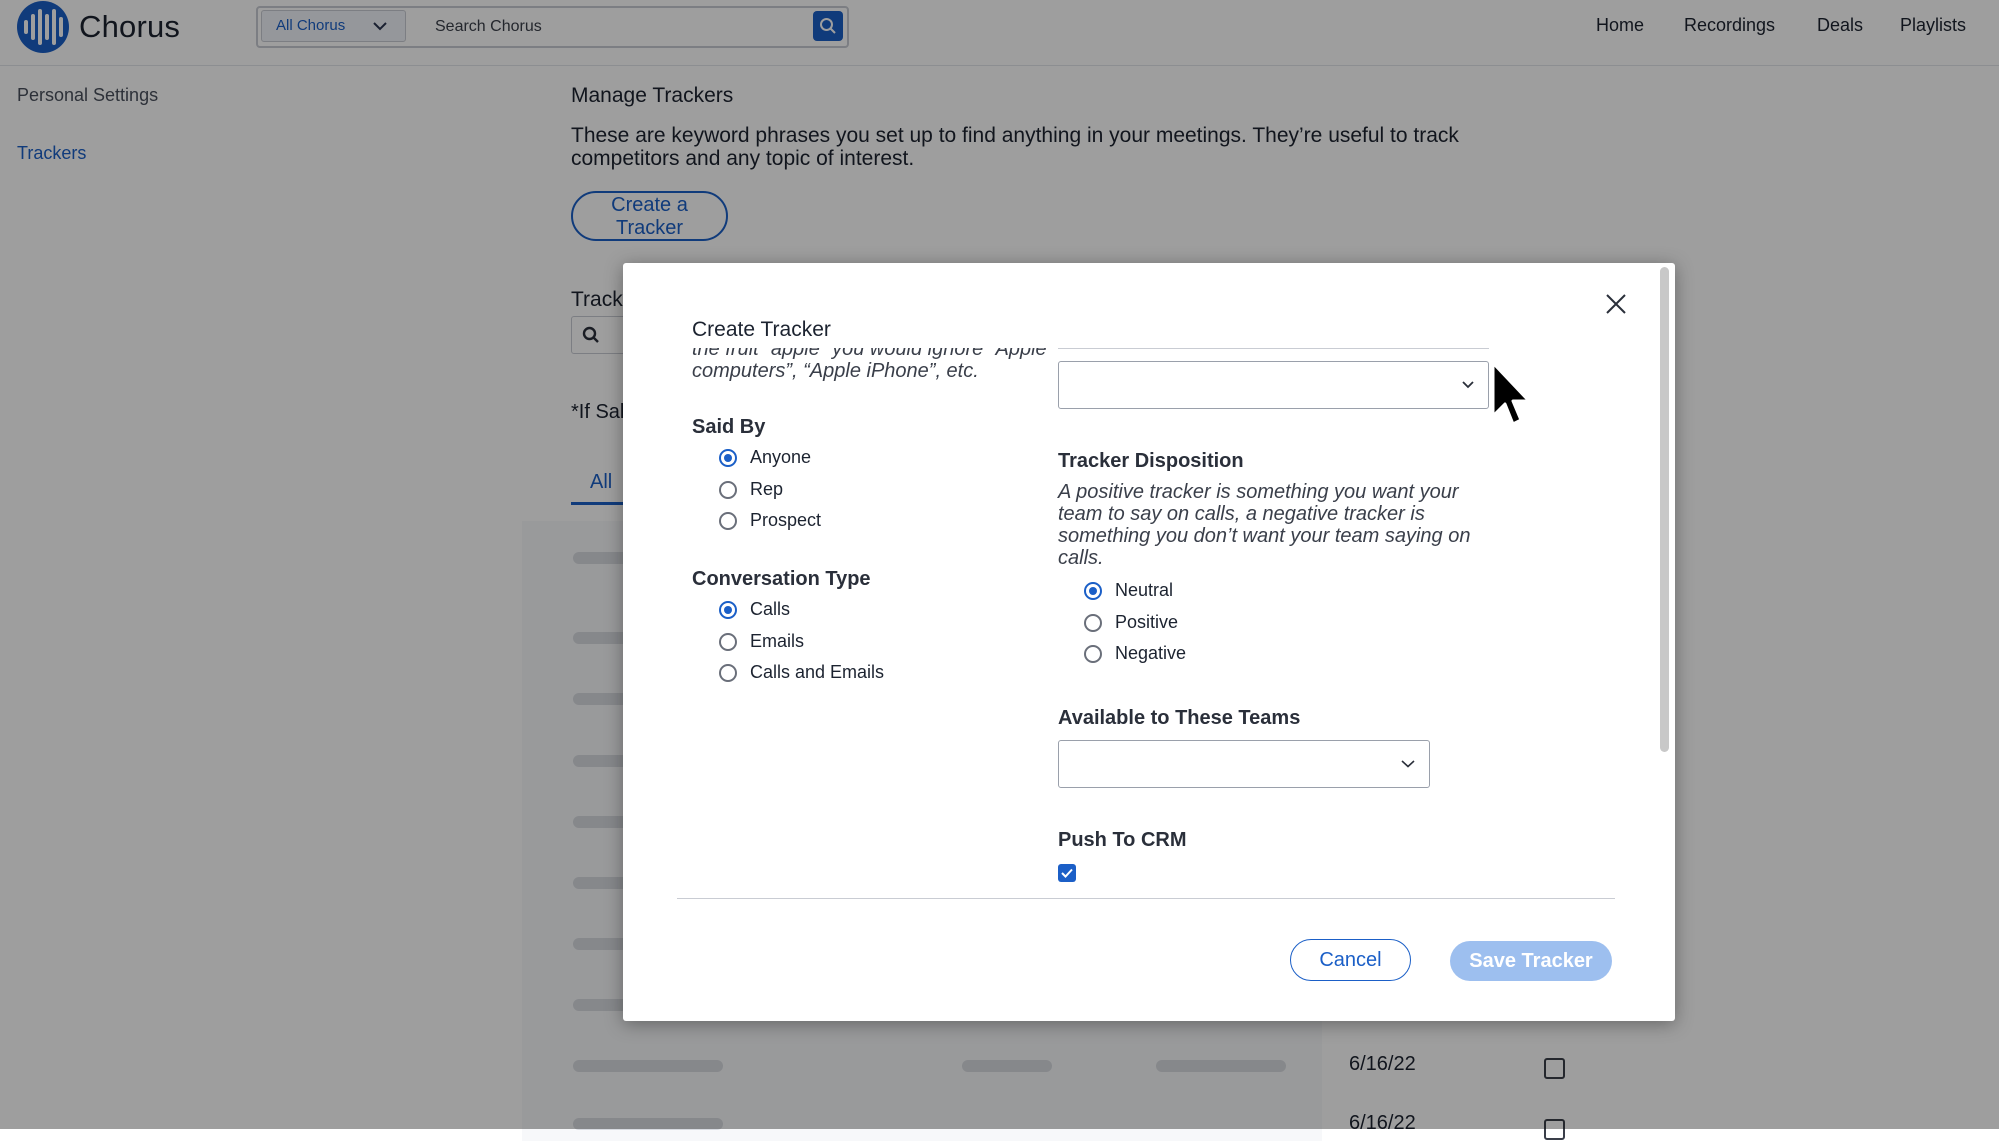 This screenshot has height=1141, width=1999. Describe the element at coordinates (770, 609) in the screenshot. I see `conversation-option-label: Calls` at that location.